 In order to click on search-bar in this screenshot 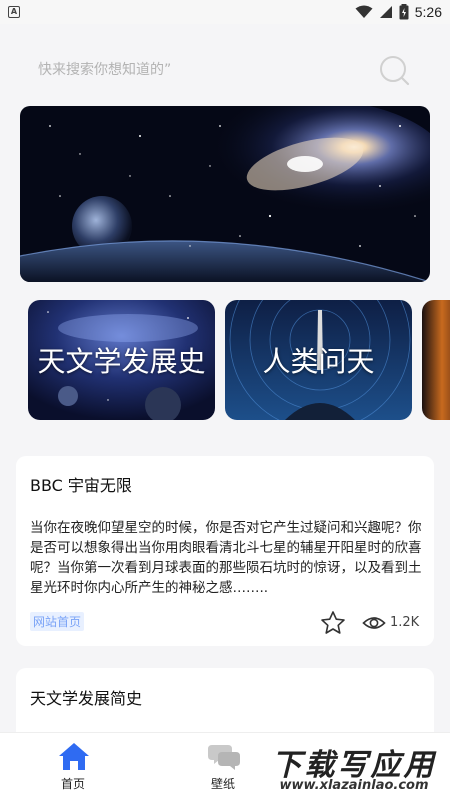, I will do `click(225, 62)`.